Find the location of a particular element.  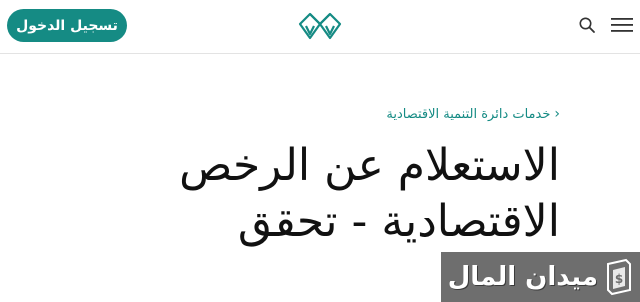

watermark-logo-icon: $ is located at coordinates (619, 277).